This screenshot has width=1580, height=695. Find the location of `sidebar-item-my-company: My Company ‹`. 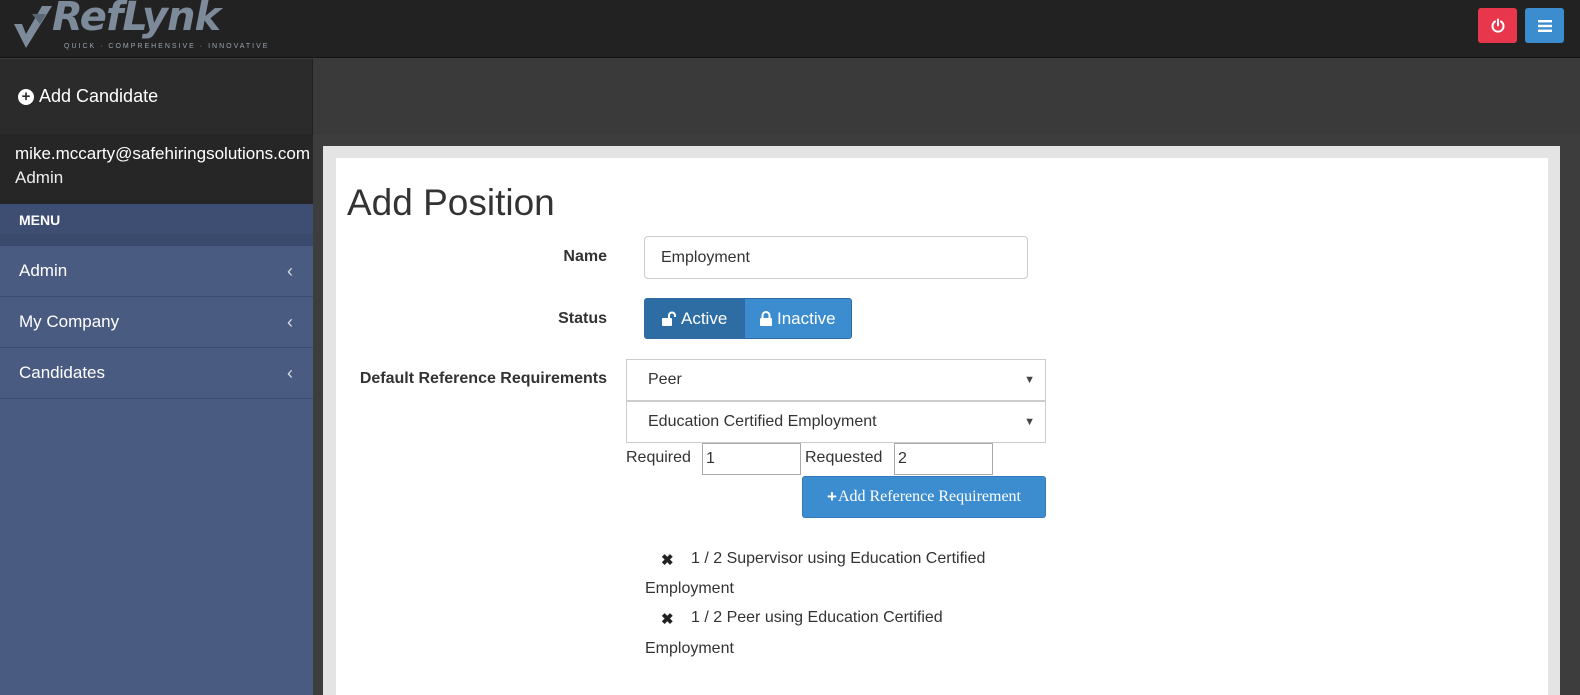

sidebar-item-my-company: My Company ‹ is located at coordinates (156, 322).